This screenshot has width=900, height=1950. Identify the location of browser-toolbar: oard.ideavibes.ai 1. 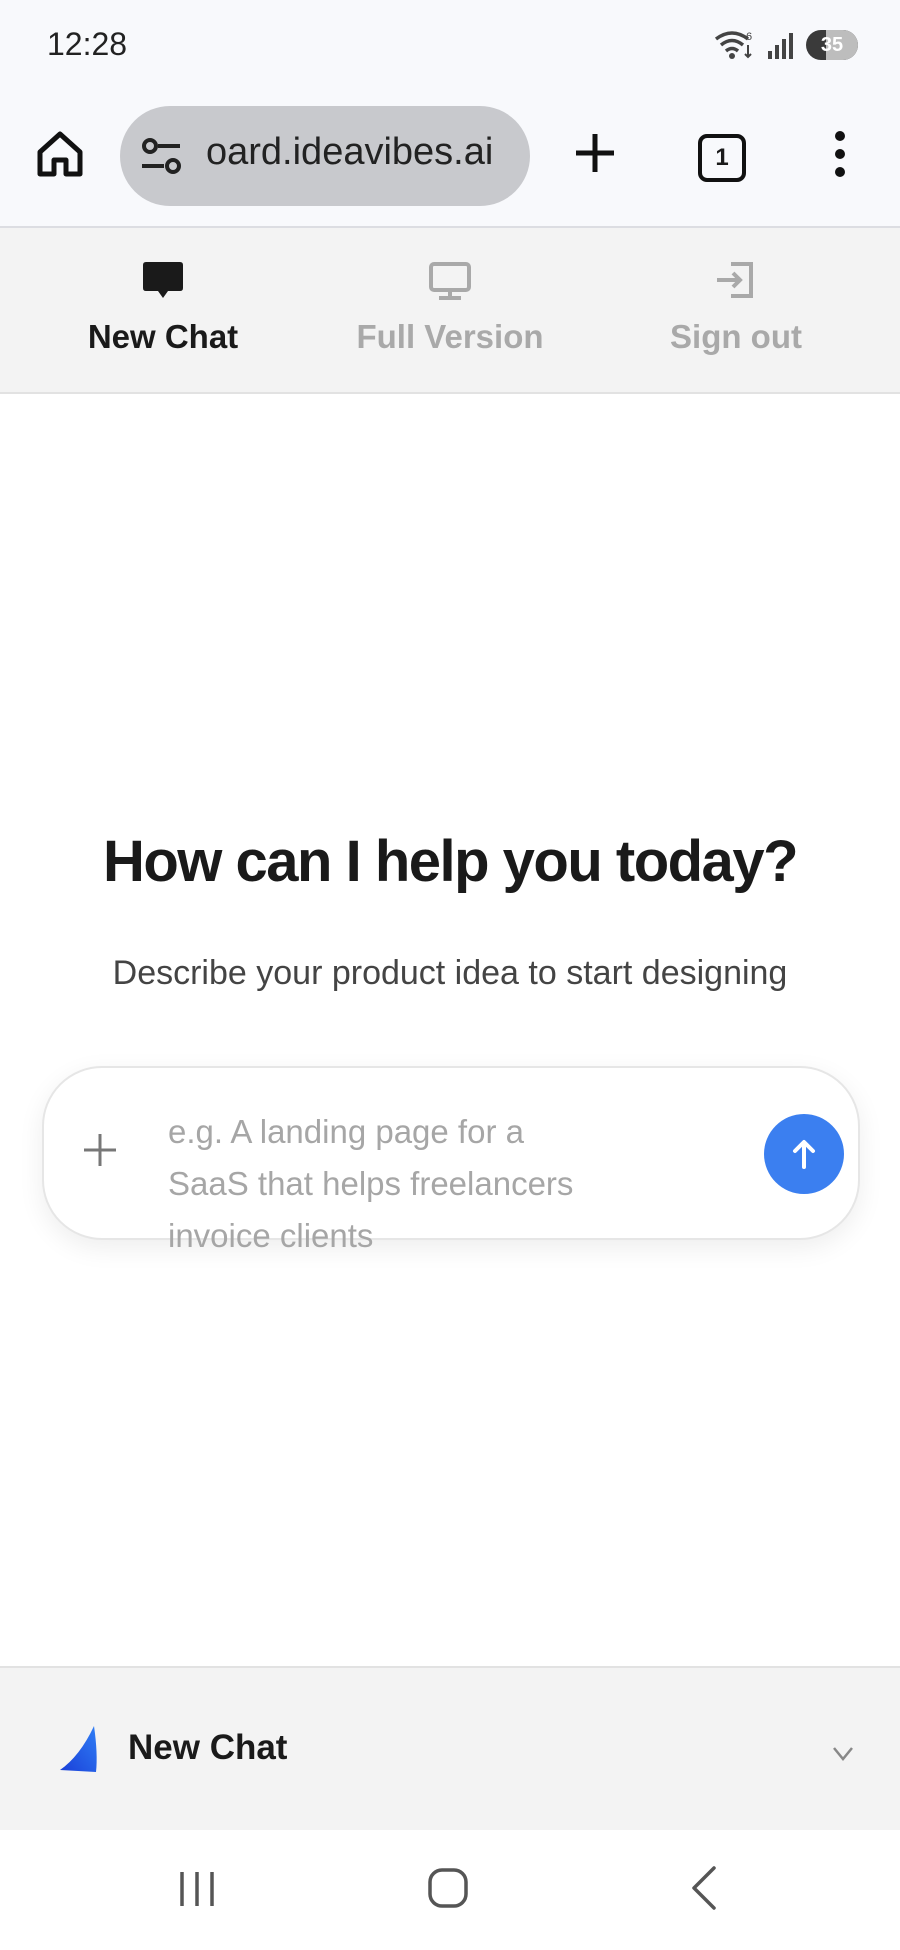
(450, 160).